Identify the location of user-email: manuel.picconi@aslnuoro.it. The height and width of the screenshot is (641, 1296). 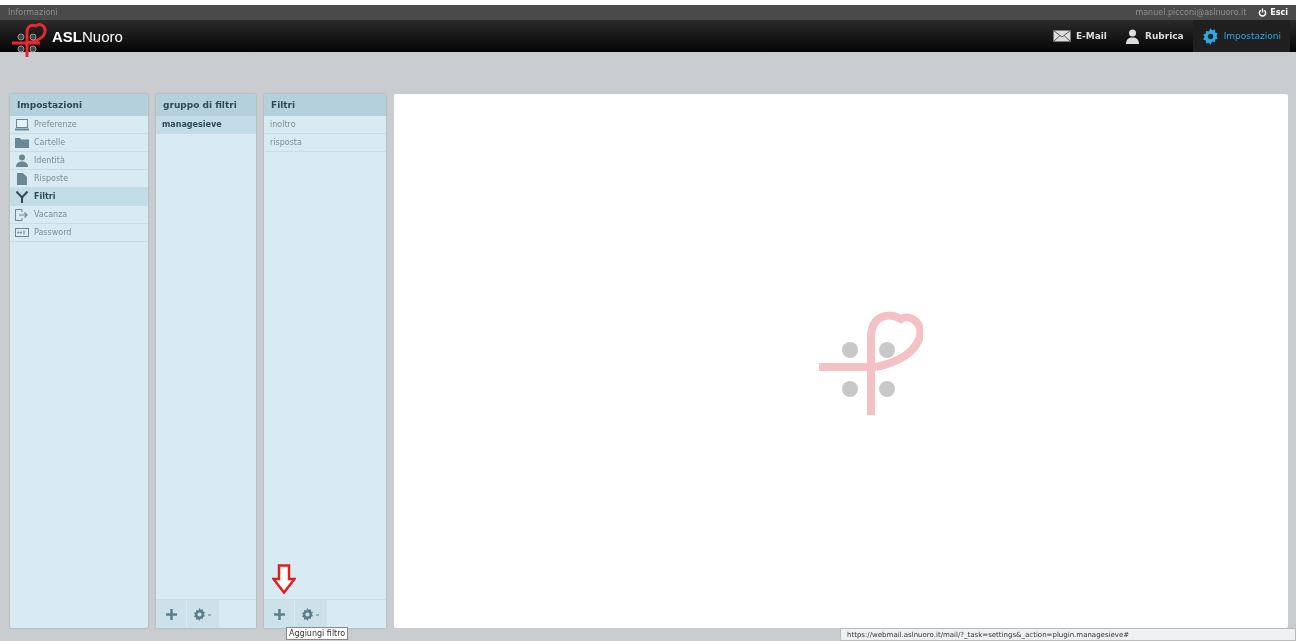
(1191, 12).